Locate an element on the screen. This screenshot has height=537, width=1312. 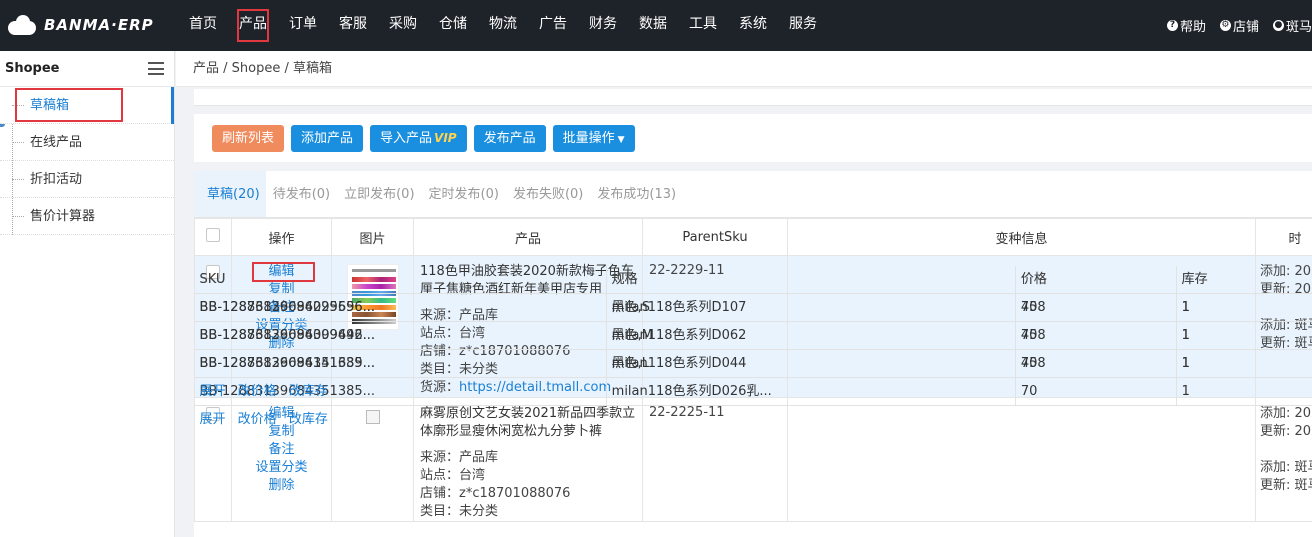
select-all-checkbox is located at coordinates (213, 235).